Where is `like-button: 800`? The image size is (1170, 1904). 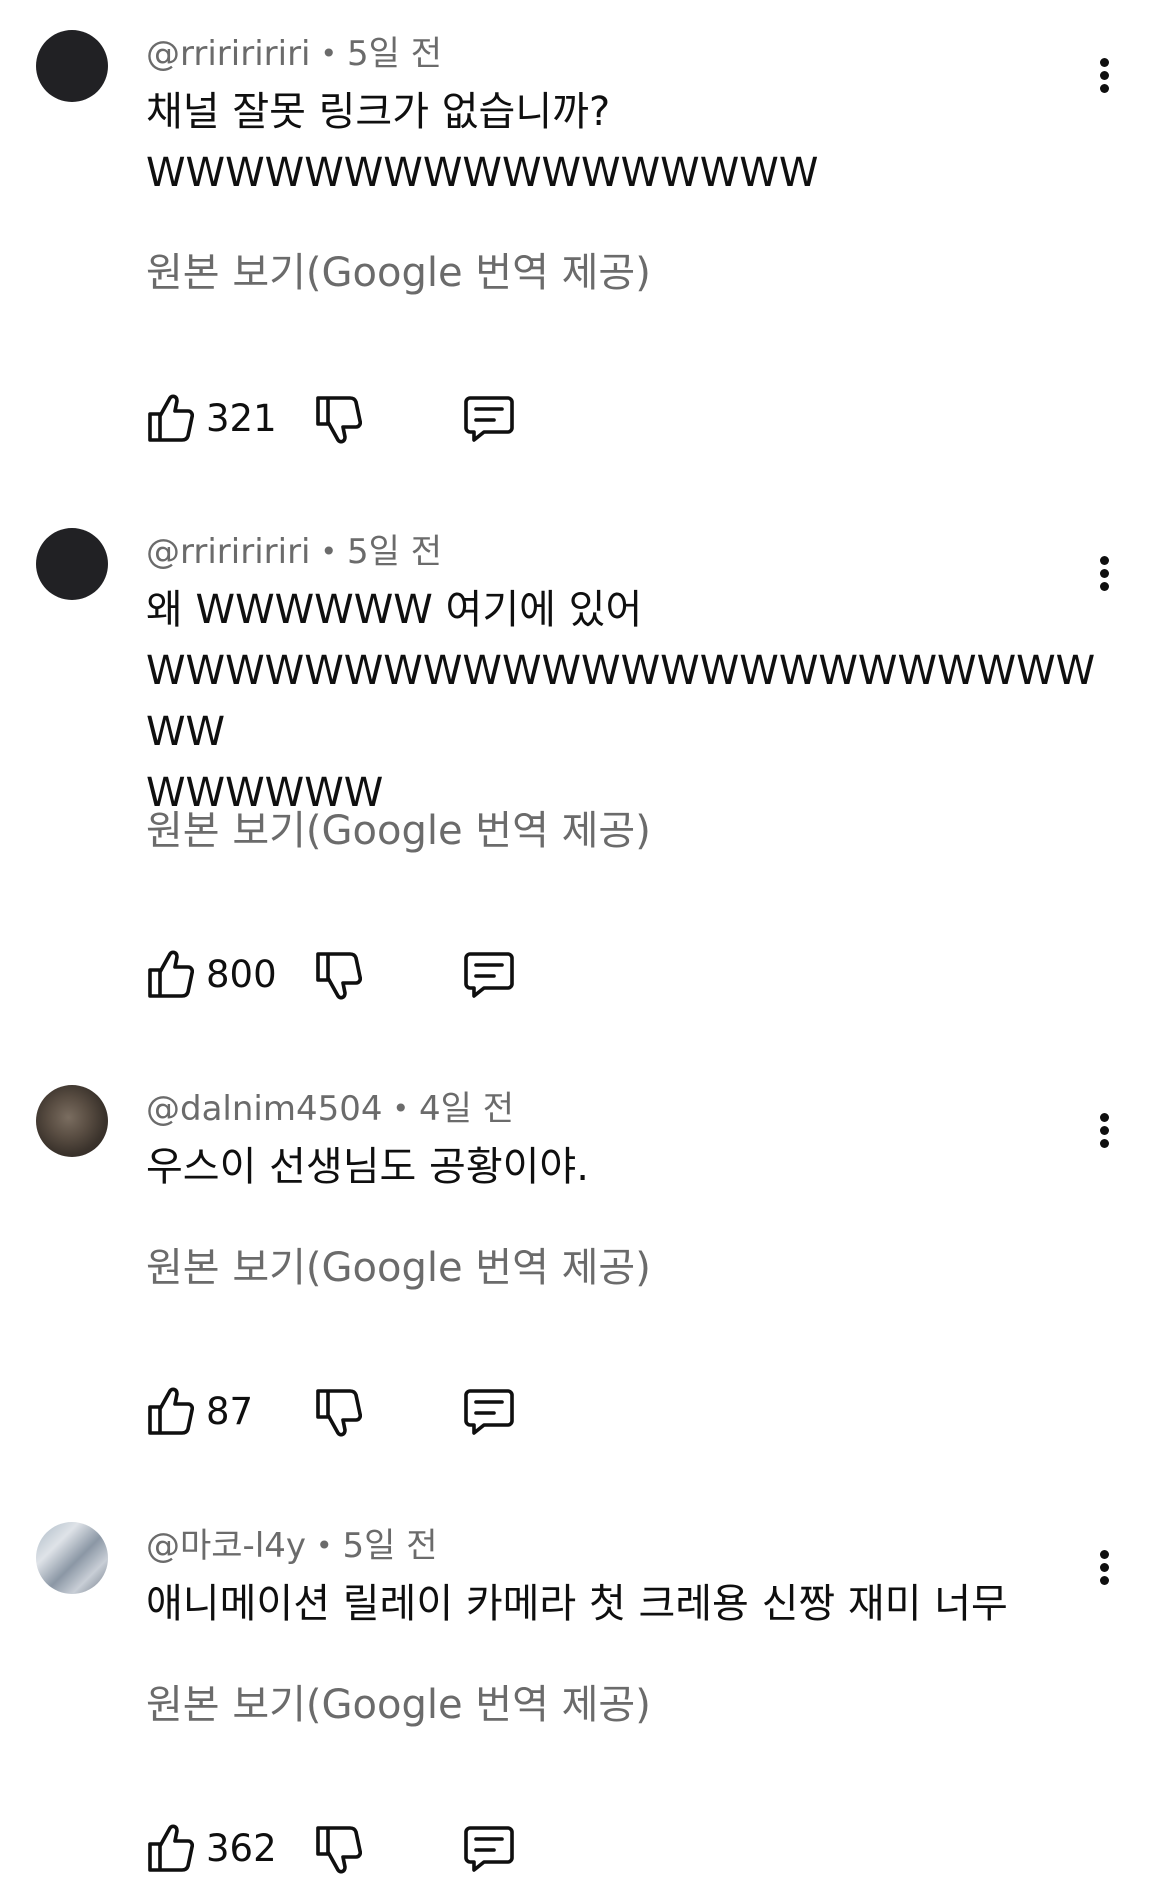
like-button: 800 is located at coordinates (211, 976).